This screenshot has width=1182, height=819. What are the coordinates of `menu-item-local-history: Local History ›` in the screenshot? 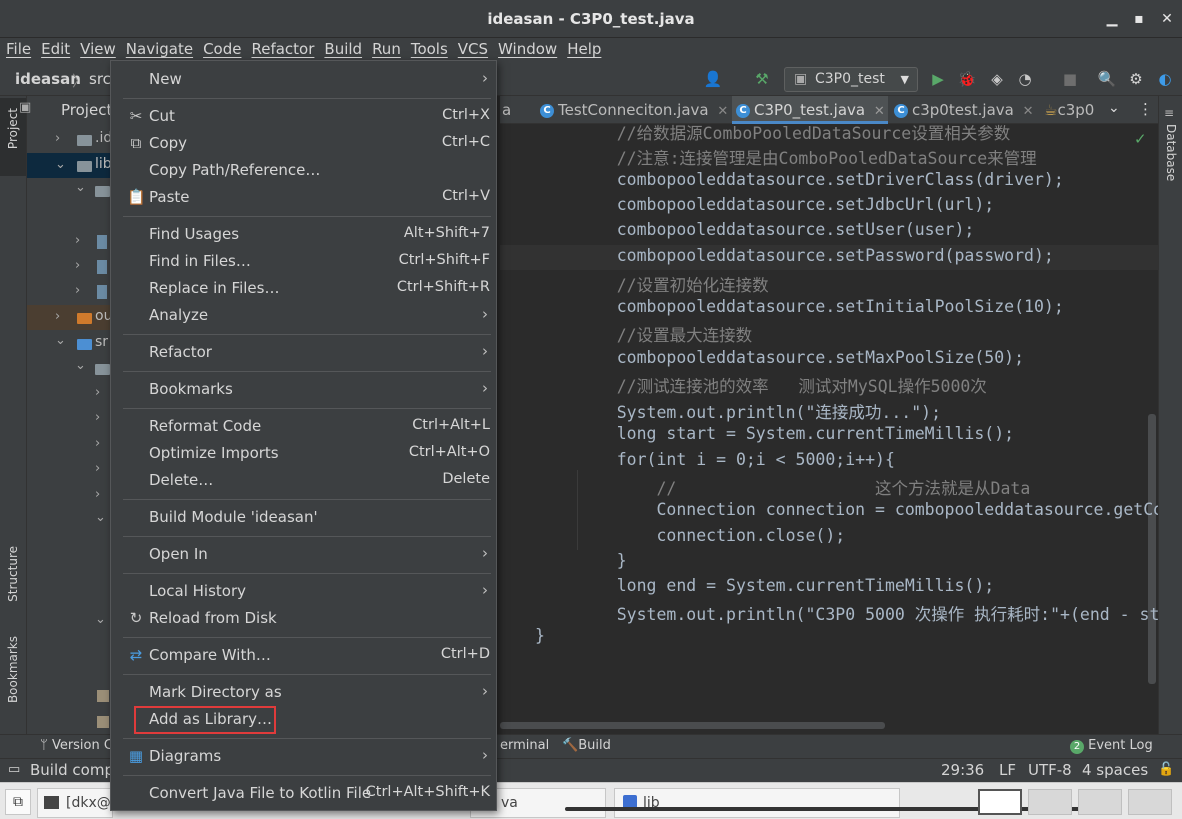 It's located at (303, 591).